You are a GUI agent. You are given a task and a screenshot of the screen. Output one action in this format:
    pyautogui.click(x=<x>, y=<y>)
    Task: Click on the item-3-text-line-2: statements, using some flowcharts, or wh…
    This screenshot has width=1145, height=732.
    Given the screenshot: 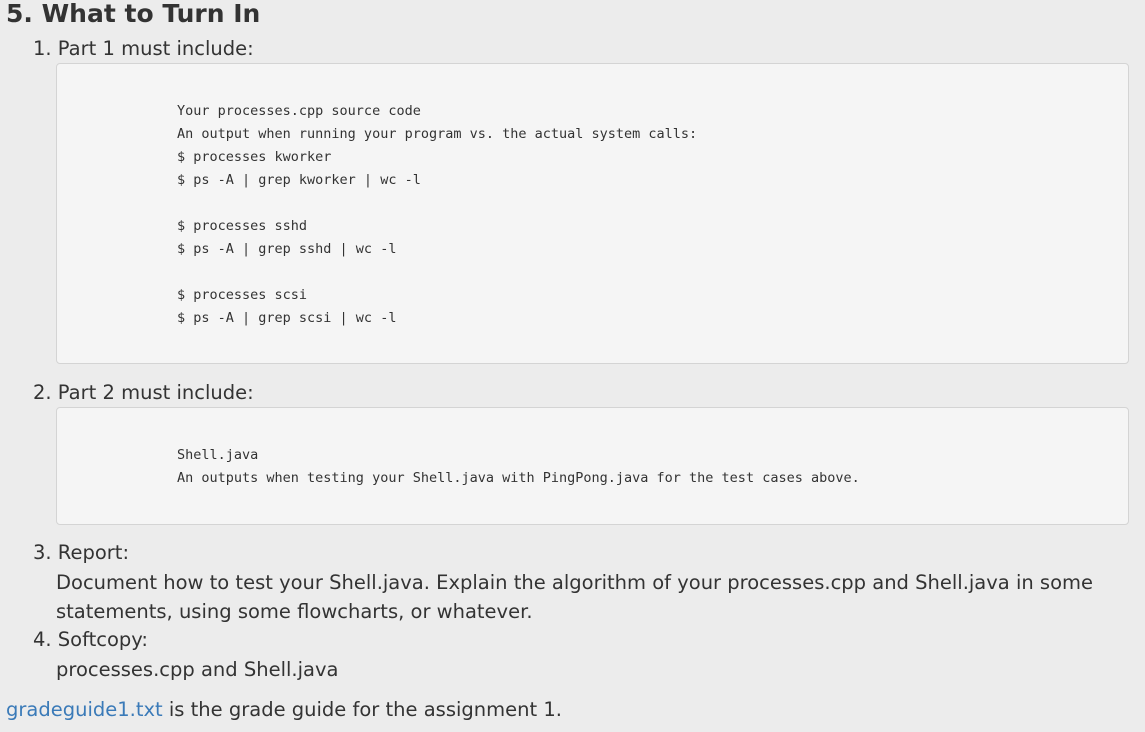 What is the action you would take?
    pyautogui.click(x=294, y=611)
    